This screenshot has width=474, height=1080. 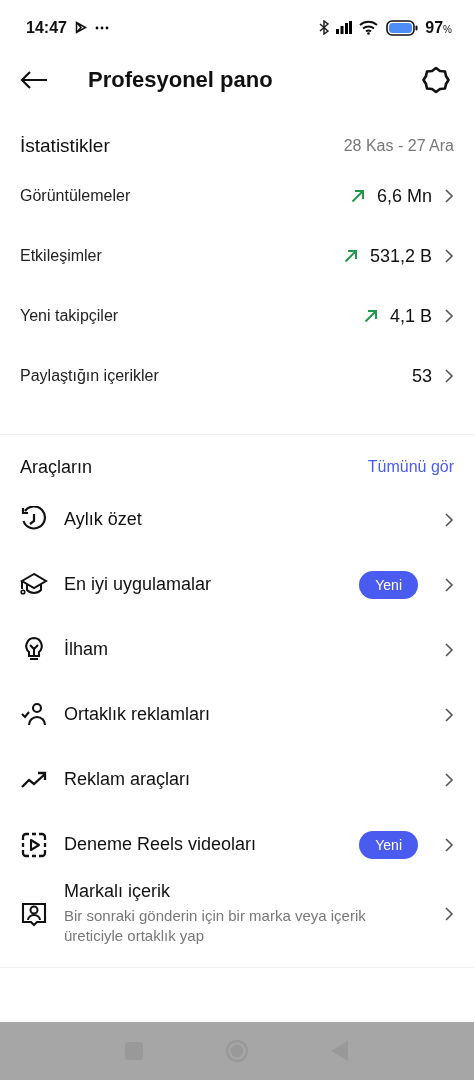 What do you see at coordinates (410, 316) in the screenshot?
I see `stat-value: 4,1 B` at bounding box center [410, 316].